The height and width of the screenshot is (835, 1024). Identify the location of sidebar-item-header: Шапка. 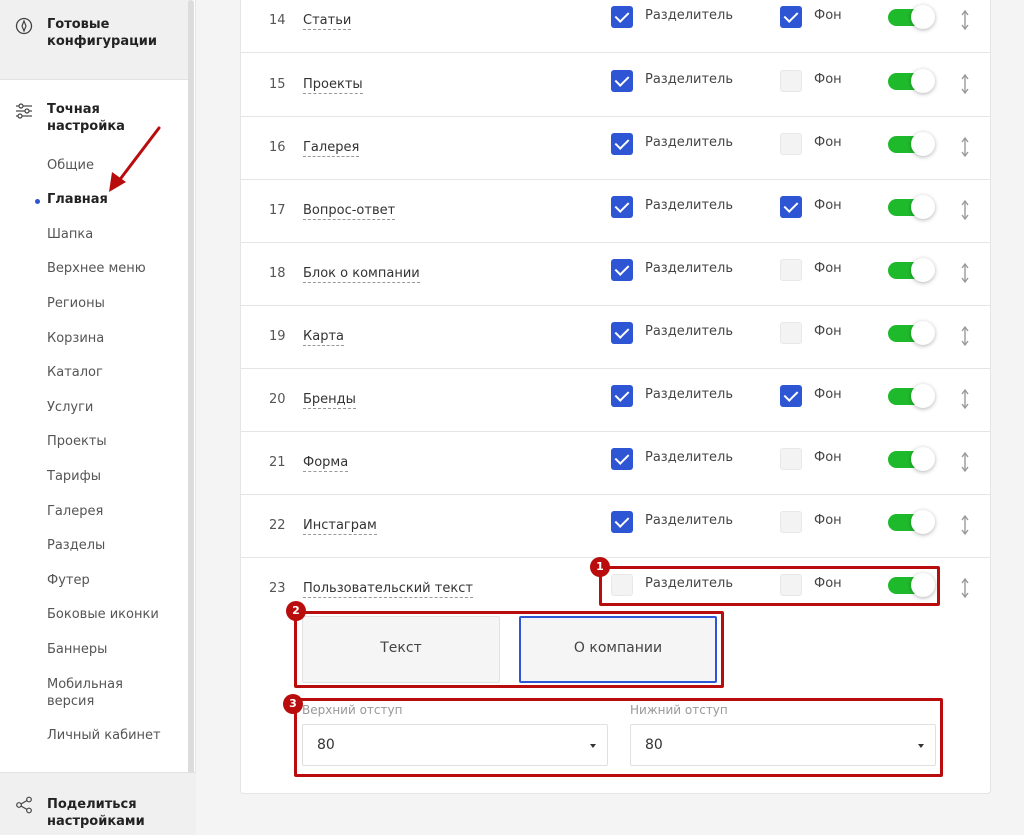
(70, 234).